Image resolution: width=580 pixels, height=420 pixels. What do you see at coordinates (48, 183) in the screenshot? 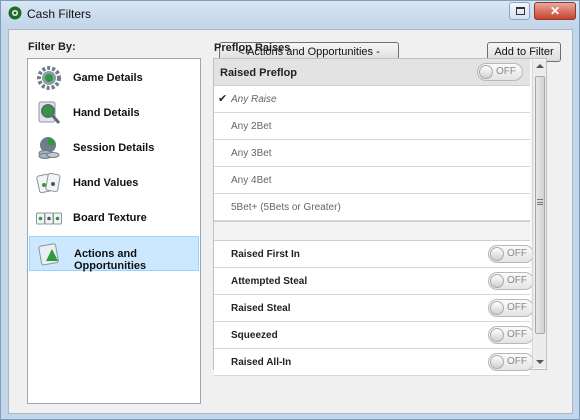
I see `cards-icon` at bounding box center [48, 183].